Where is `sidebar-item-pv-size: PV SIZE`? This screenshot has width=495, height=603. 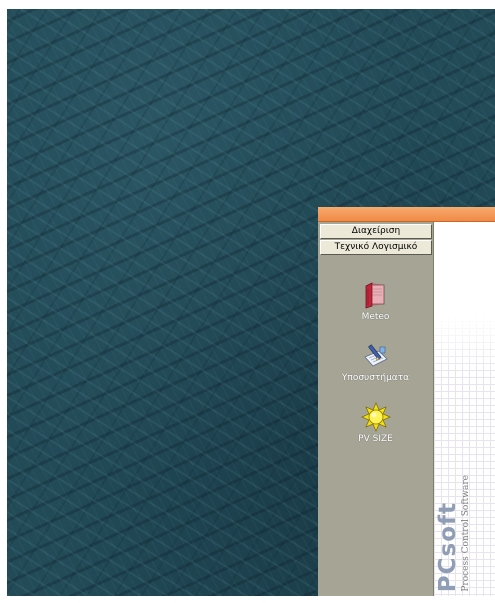
sidebar-item-pv-size: PV SIZE is located at coordinates (375, 423).